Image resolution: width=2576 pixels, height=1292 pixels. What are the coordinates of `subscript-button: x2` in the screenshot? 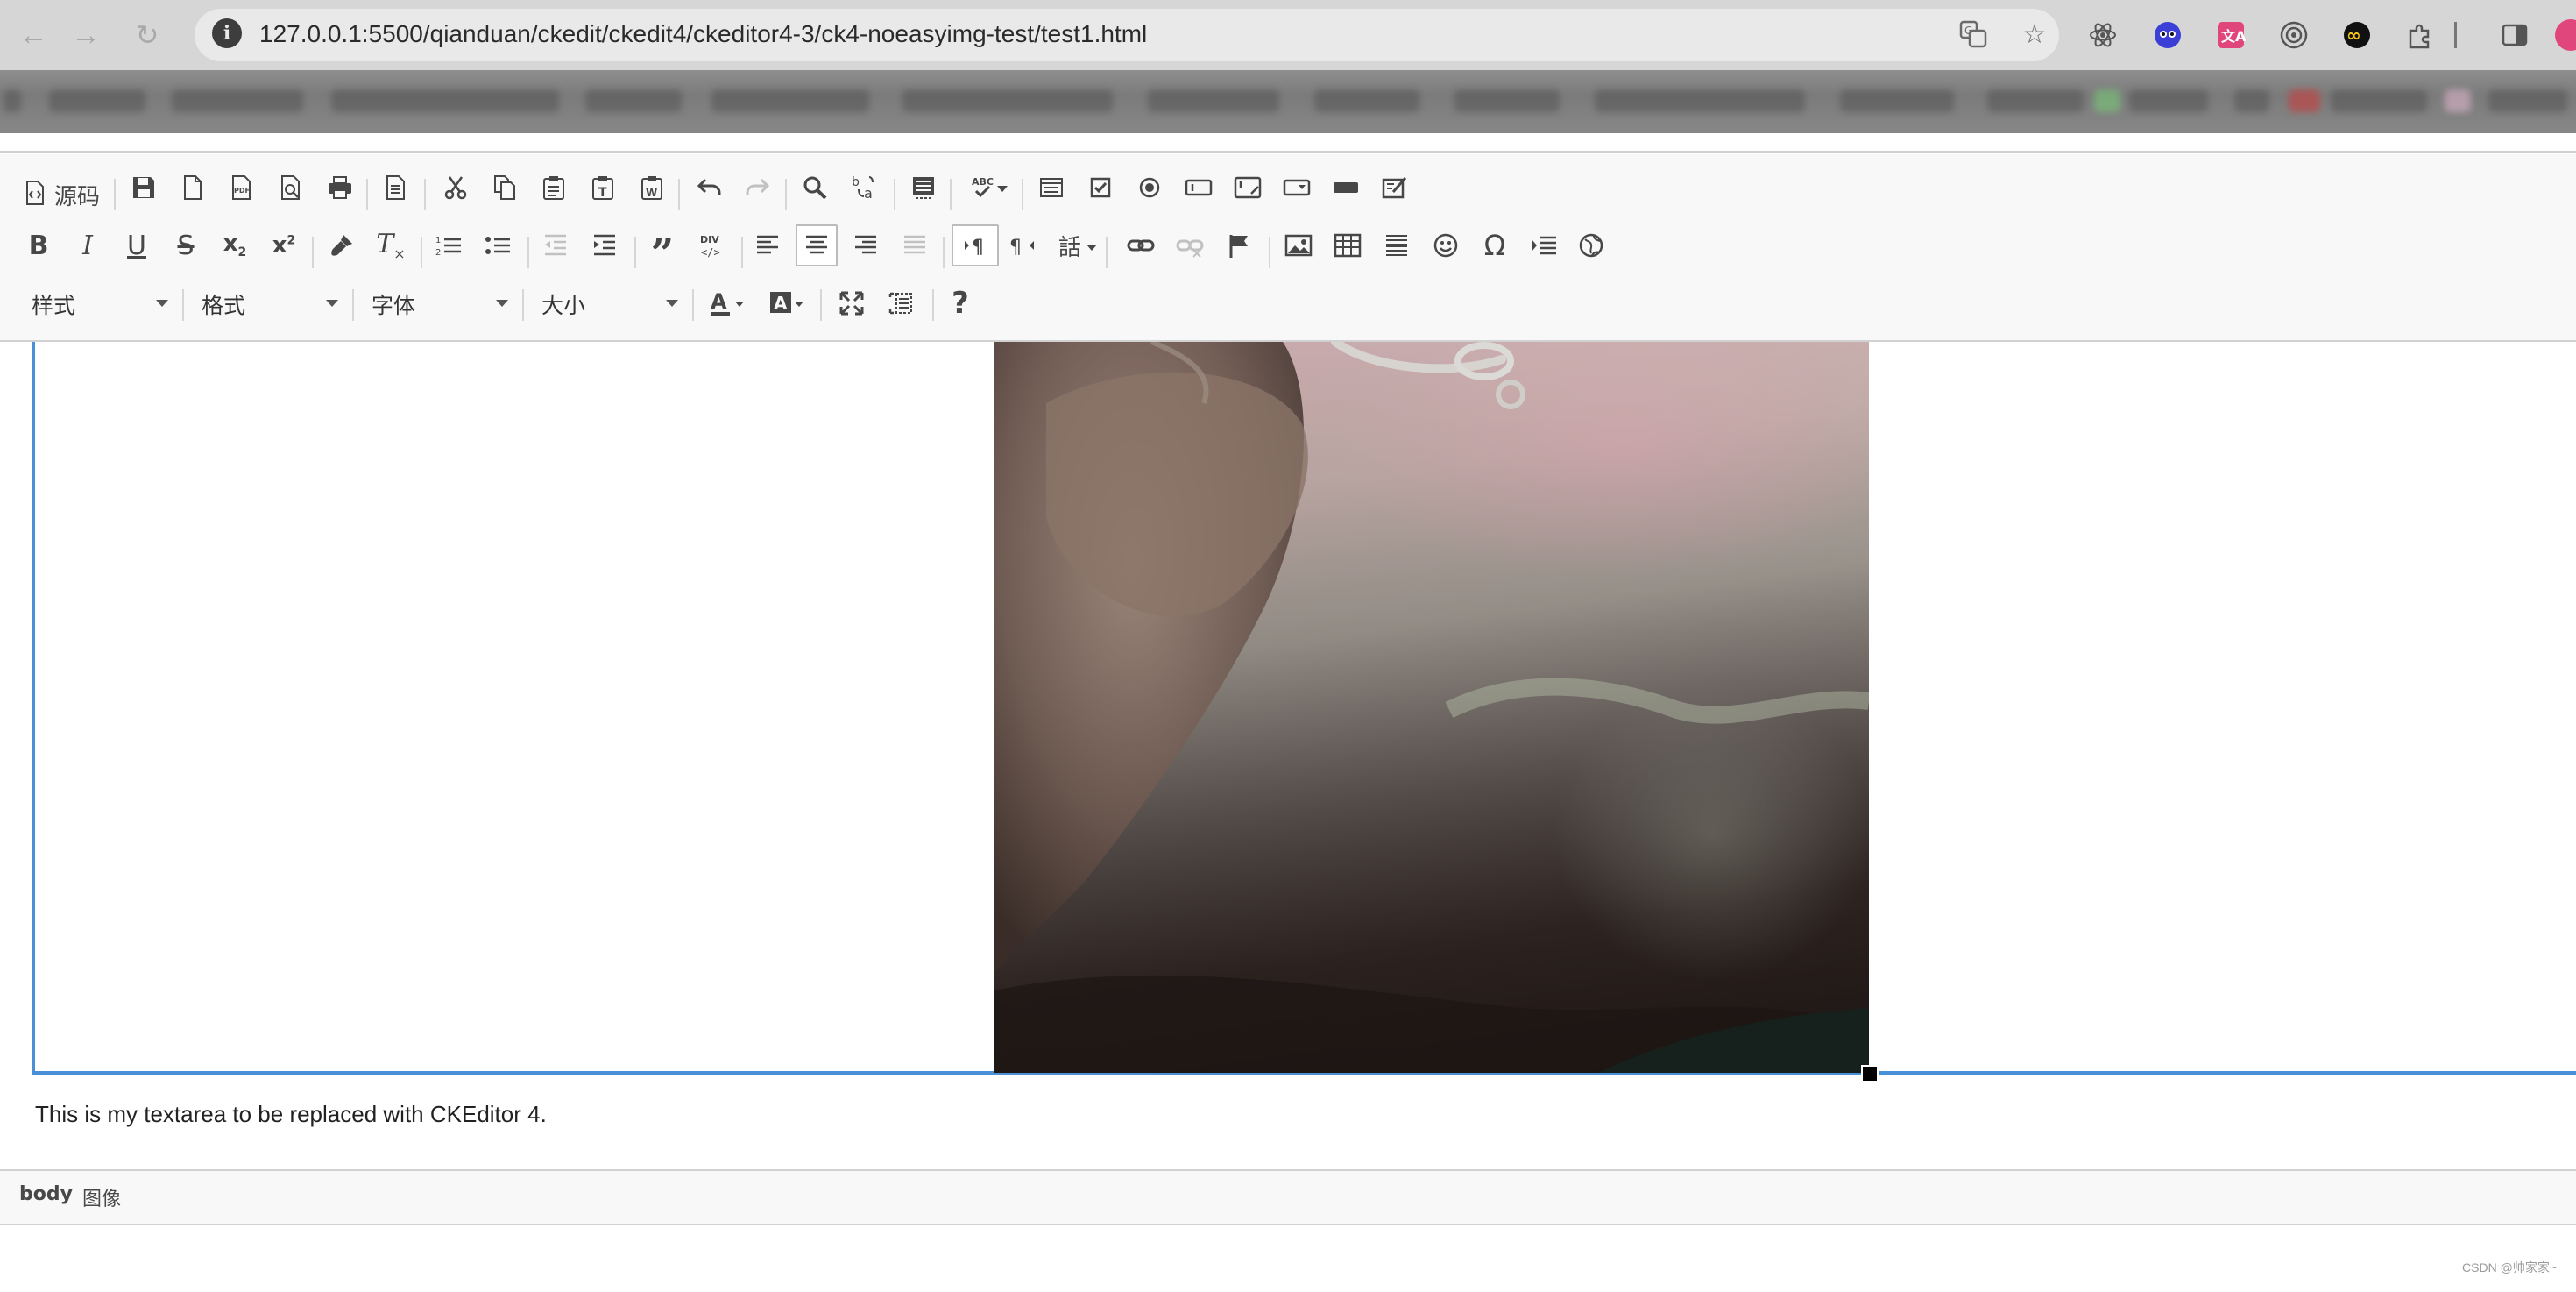 It's located at (235, 245).